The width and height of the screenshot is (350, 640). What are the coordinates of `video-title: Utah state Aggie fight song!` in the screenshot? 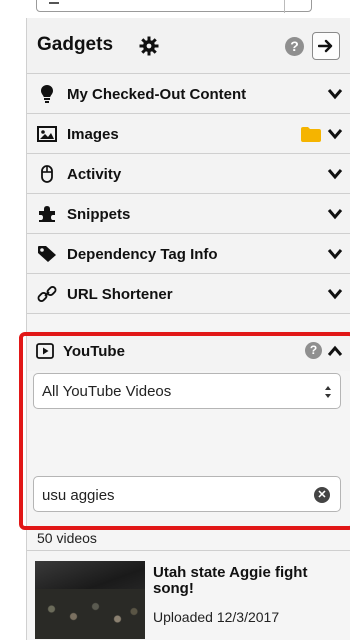 It's located at (251, 581).